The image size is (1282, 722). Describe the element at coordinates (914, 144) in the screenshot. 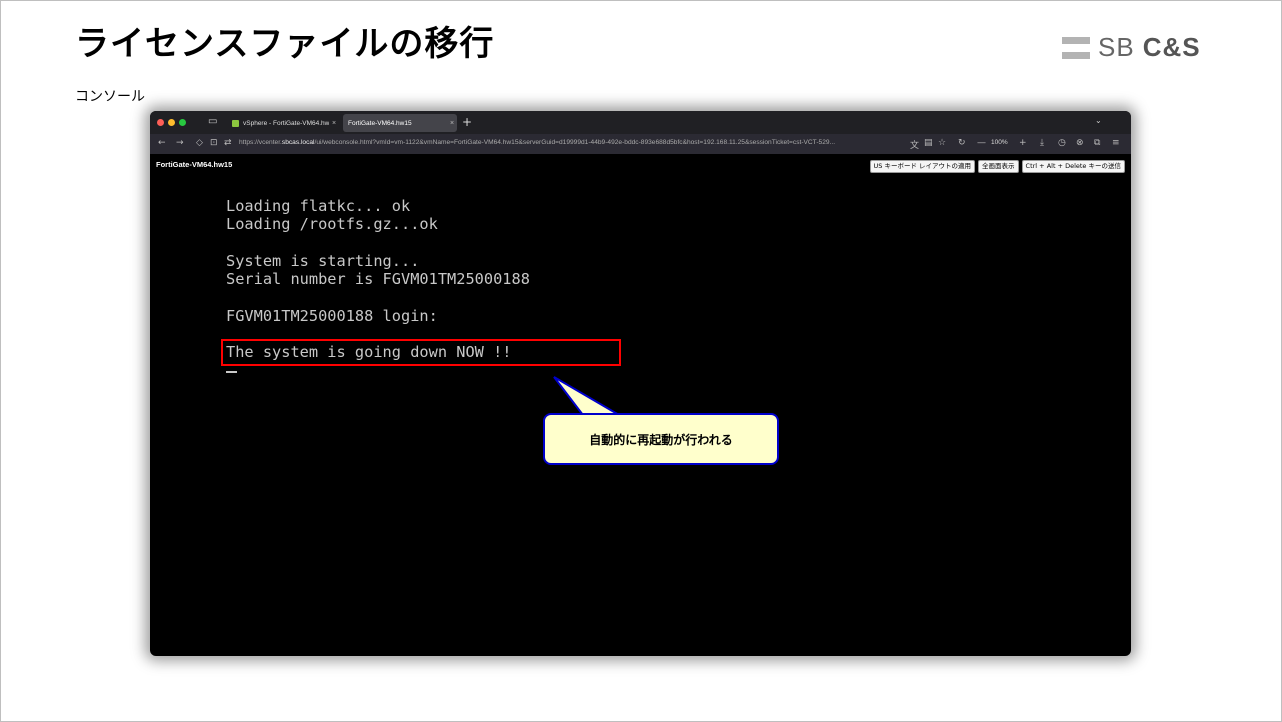

I see `translate-icon: 文` at that location.